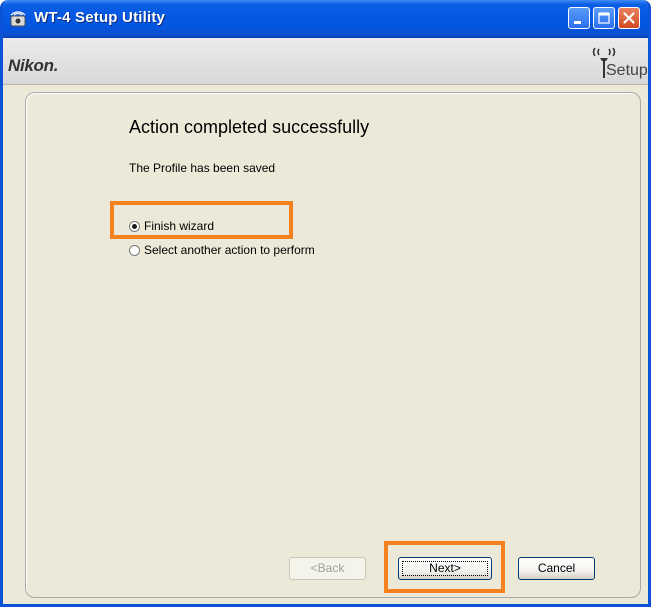 This screenshot has width=651, height=607. I want to click on title-bar: WT-4 Setup Utility, so click(325, 19).